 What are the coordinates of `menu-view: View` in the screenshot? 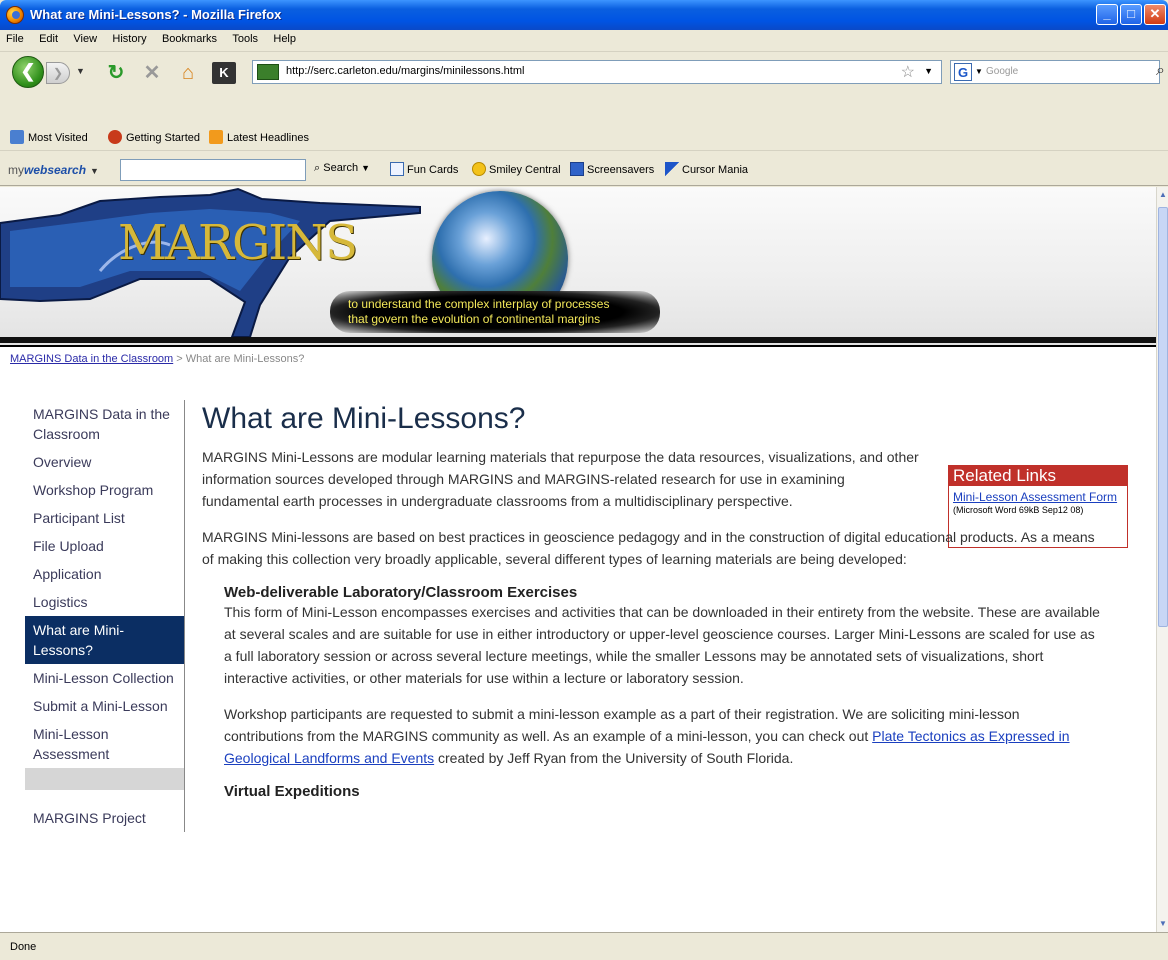 It's located at (85, 37).